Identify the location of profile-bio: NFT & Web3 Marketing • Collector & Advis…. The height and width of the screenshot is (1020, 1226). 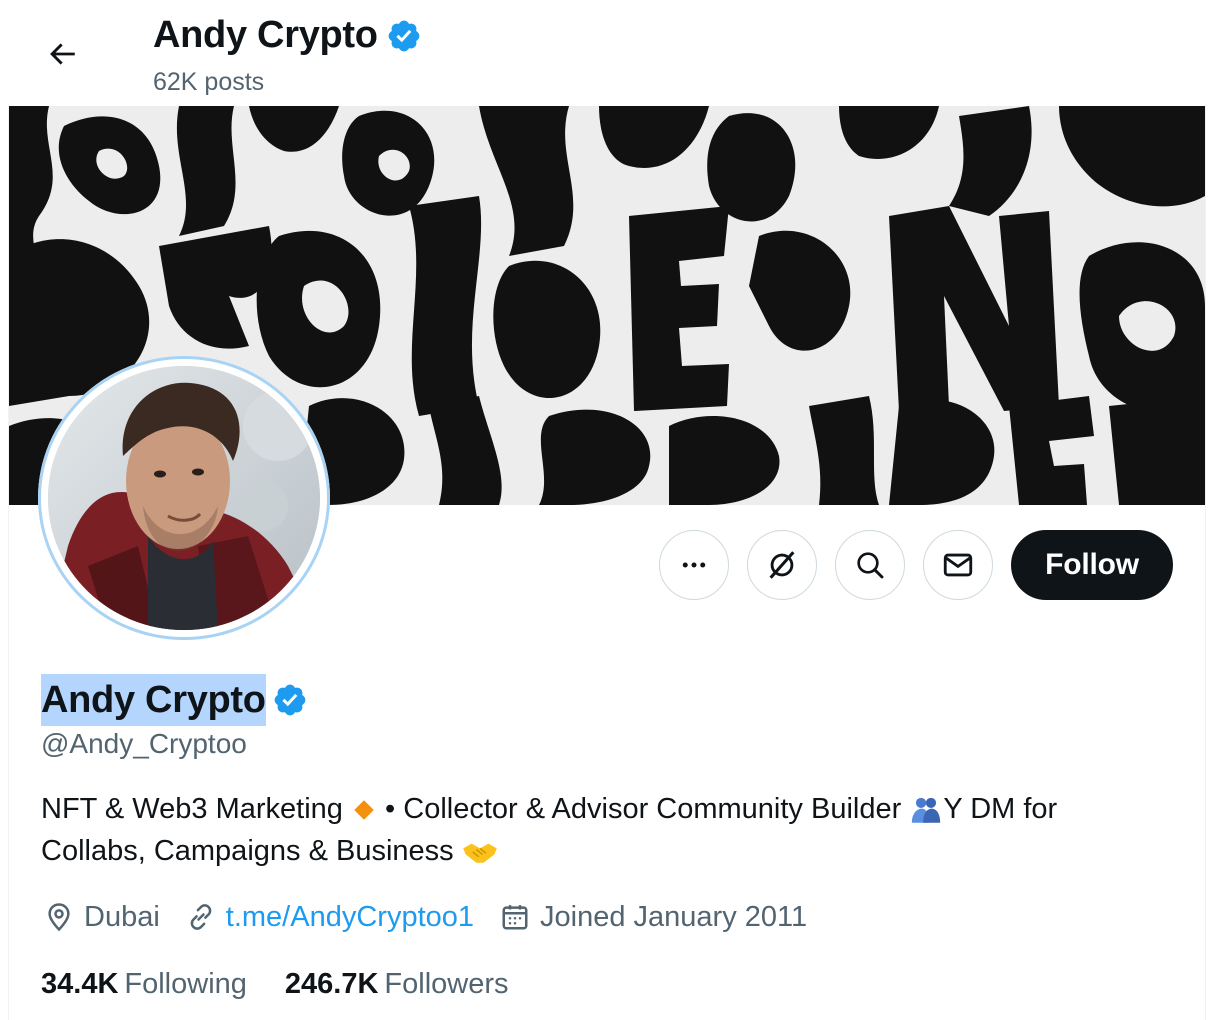
(601, 830).